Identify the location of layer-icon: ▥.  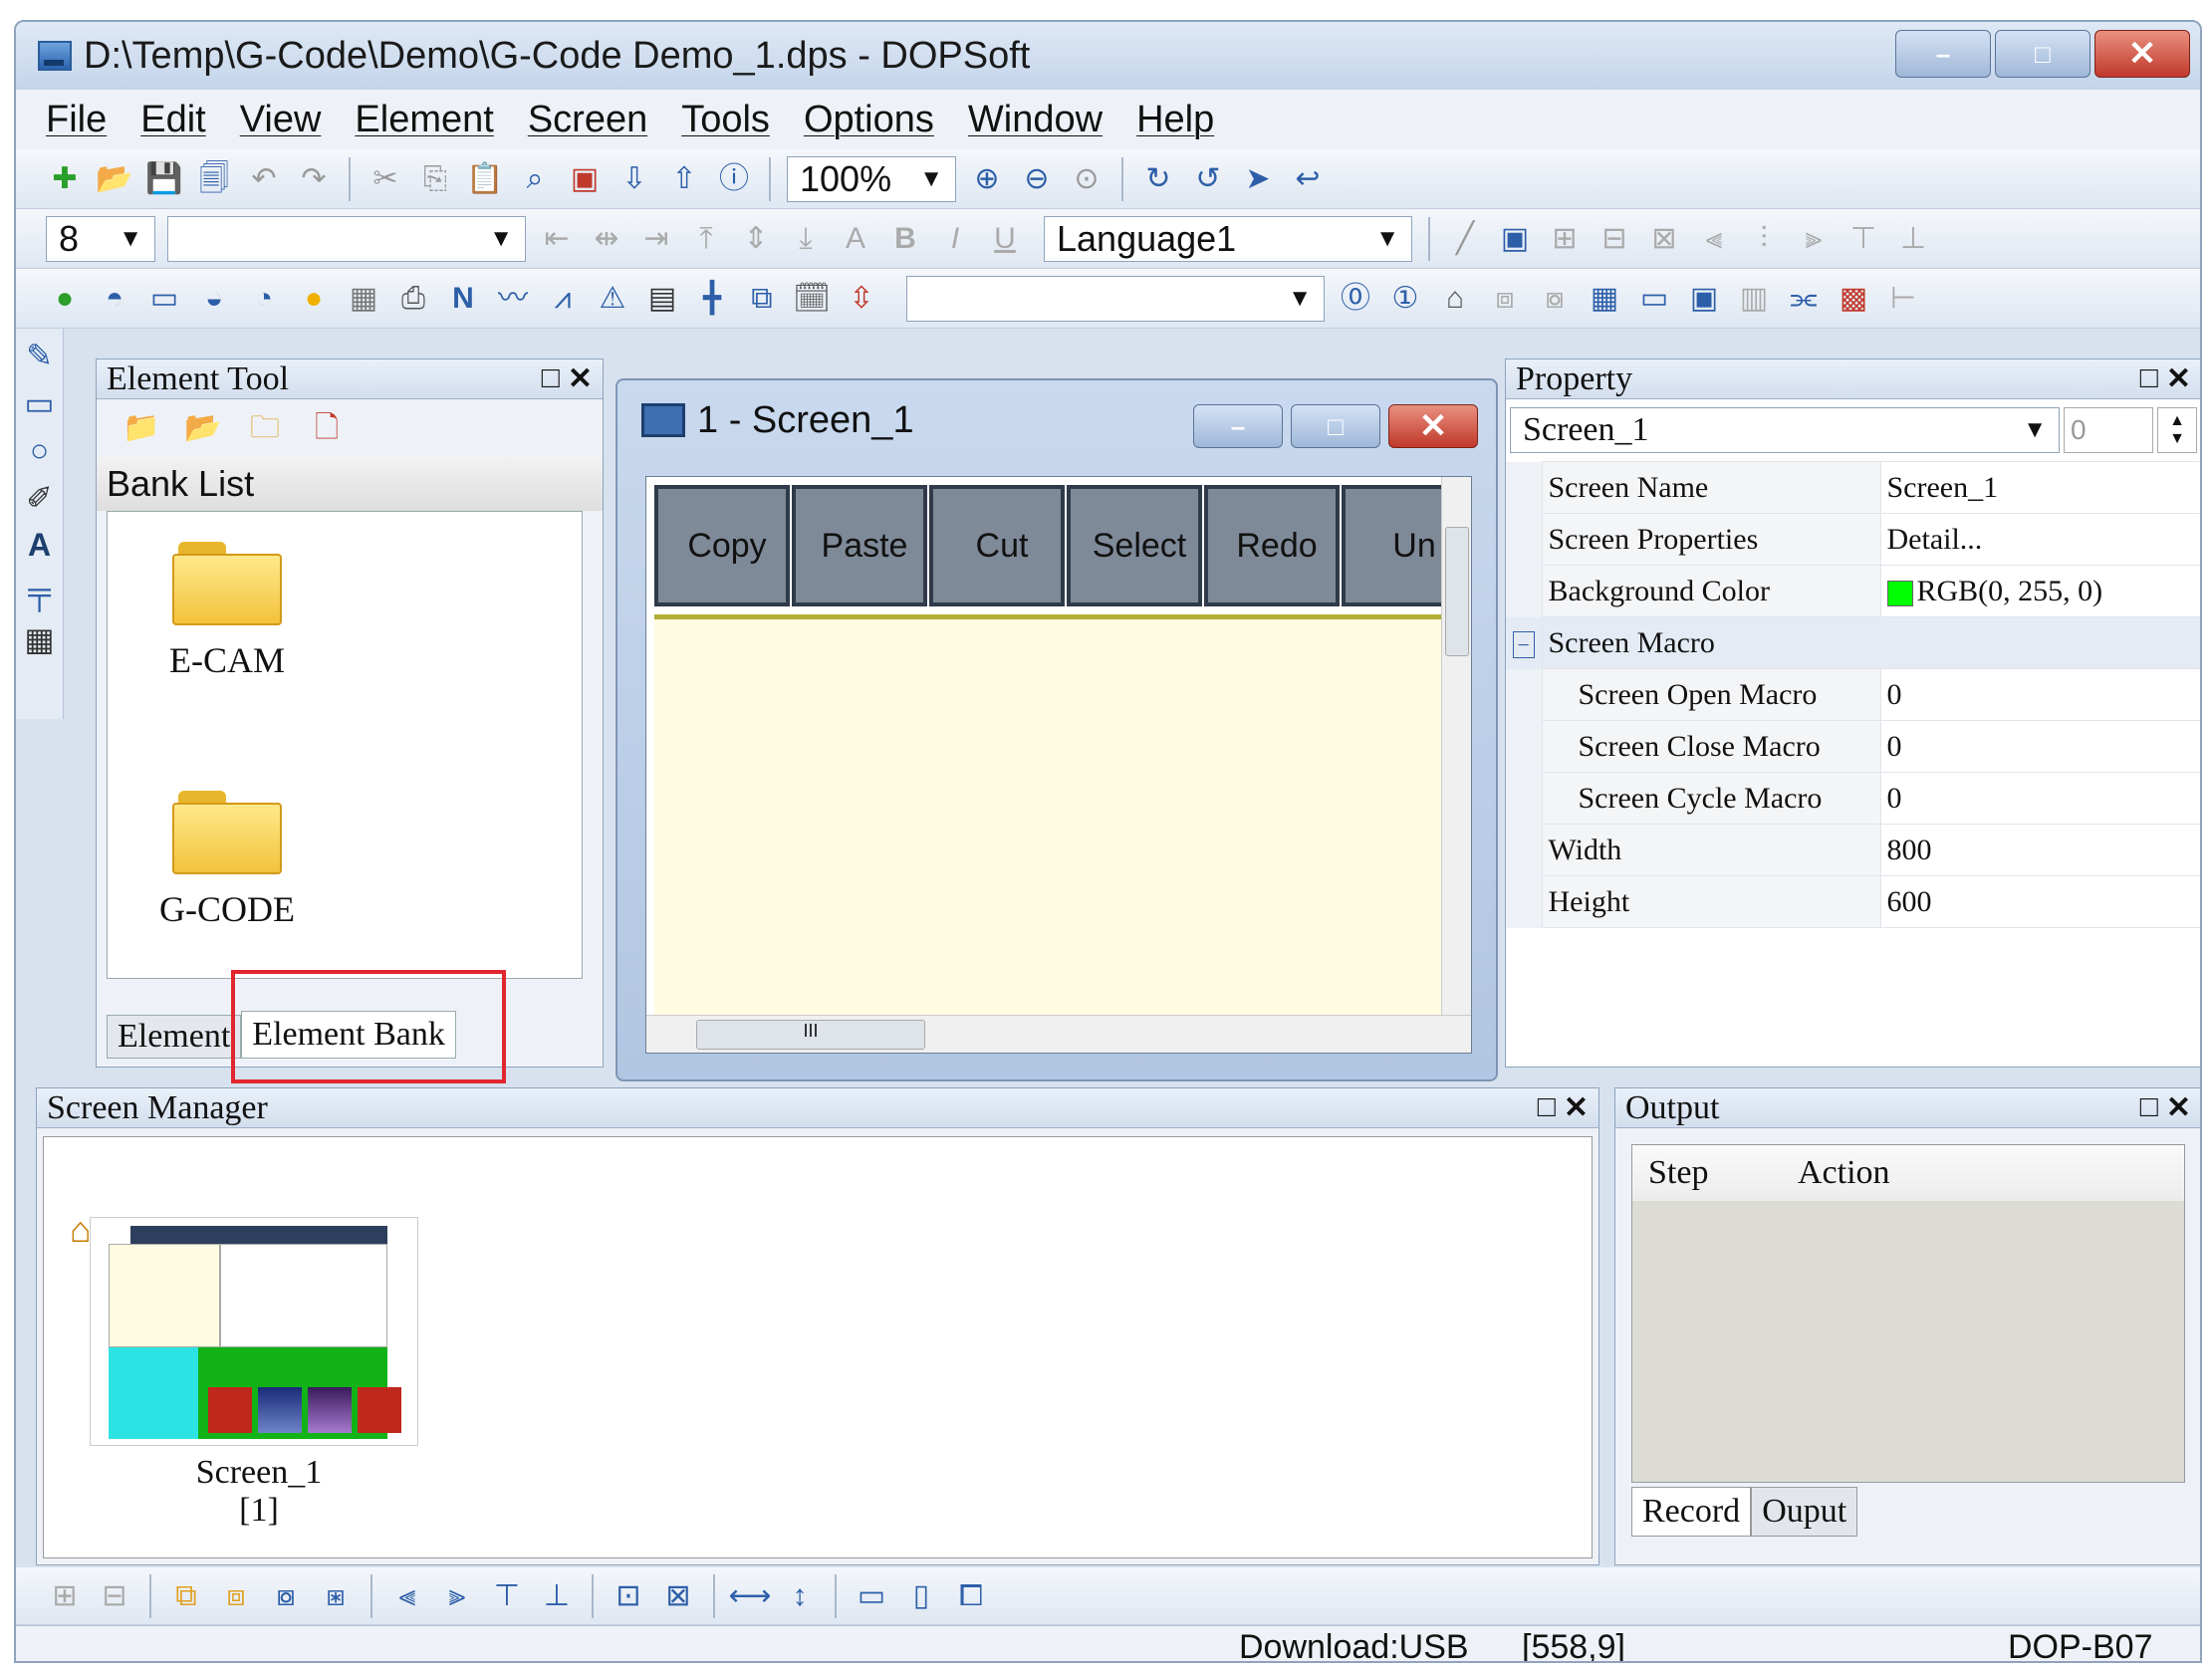
(1754, 299).